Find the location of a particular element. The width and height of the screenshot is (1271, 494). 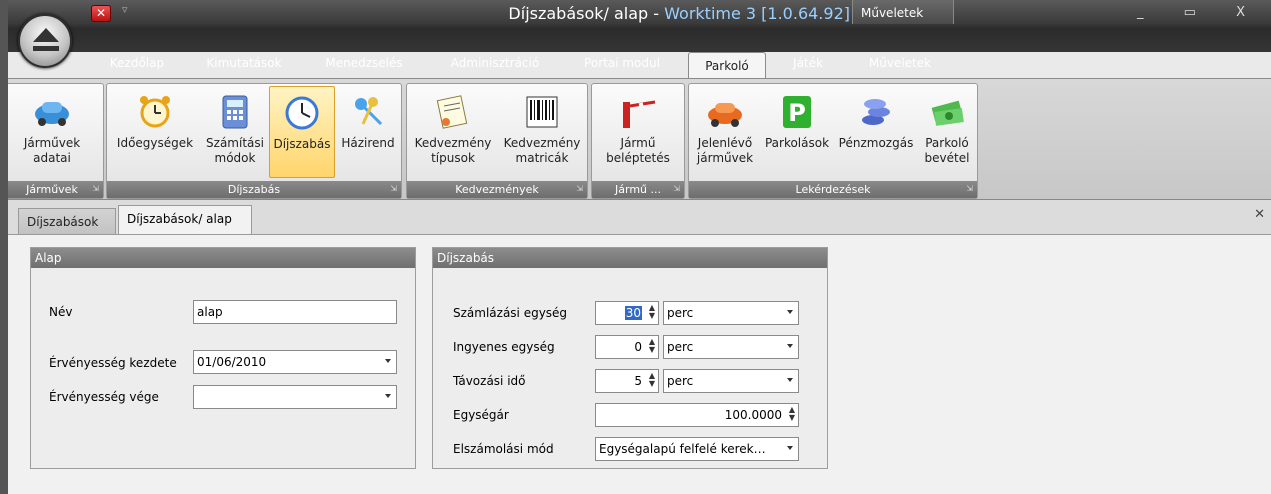

tavozasi-ido-spinner: 5 ▲ ▼ is located at coordinates (627, 381).